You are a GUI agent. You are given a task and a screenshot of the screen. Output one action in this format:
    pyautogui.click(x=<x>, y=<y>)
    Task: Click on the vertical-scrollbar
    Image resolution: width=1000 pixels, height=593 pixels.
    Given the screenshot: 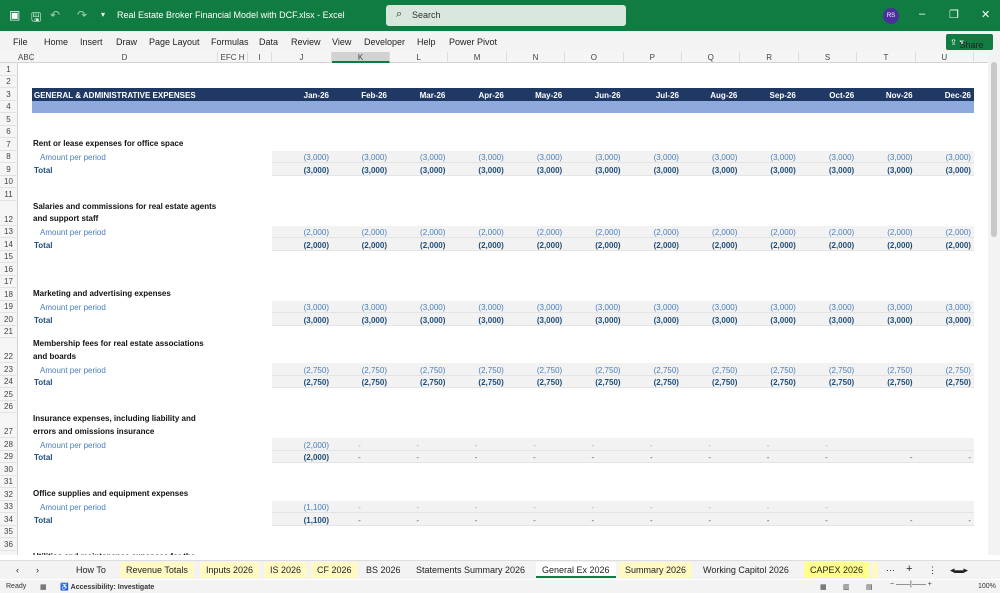 What is the action you would take?
    pyautogui.click(x=994, y=303)
    